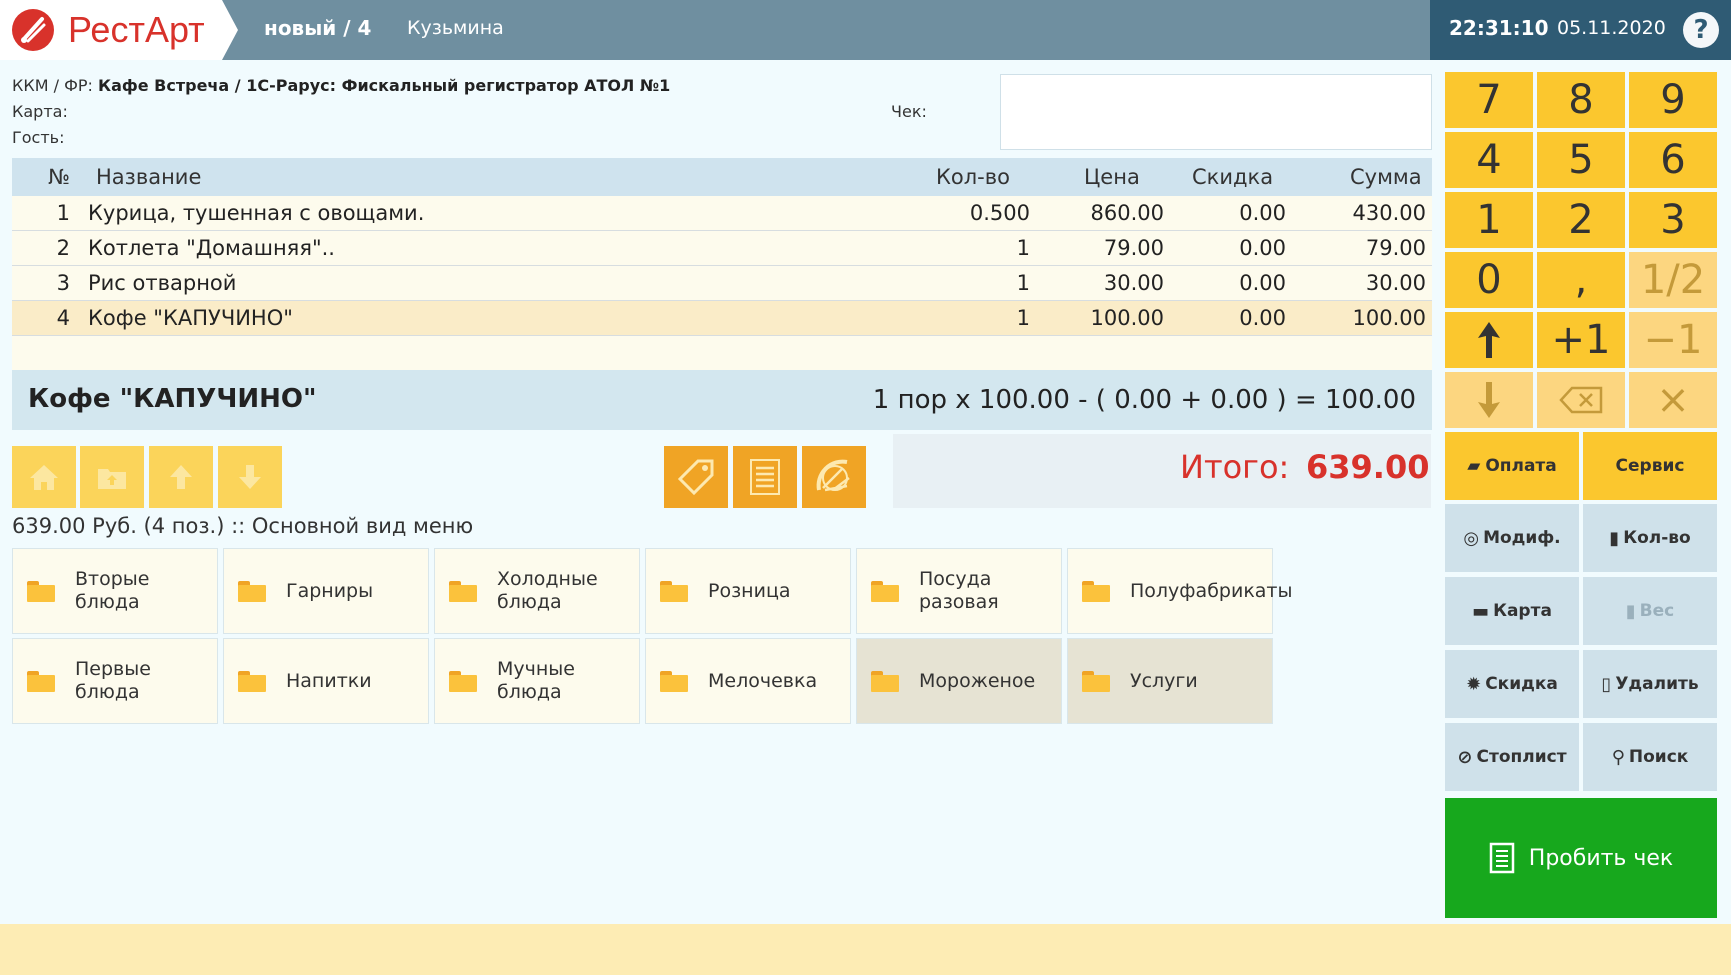 The image size is (1731, 975). I want to click on total-label: Итого:, so click(1235, 467).